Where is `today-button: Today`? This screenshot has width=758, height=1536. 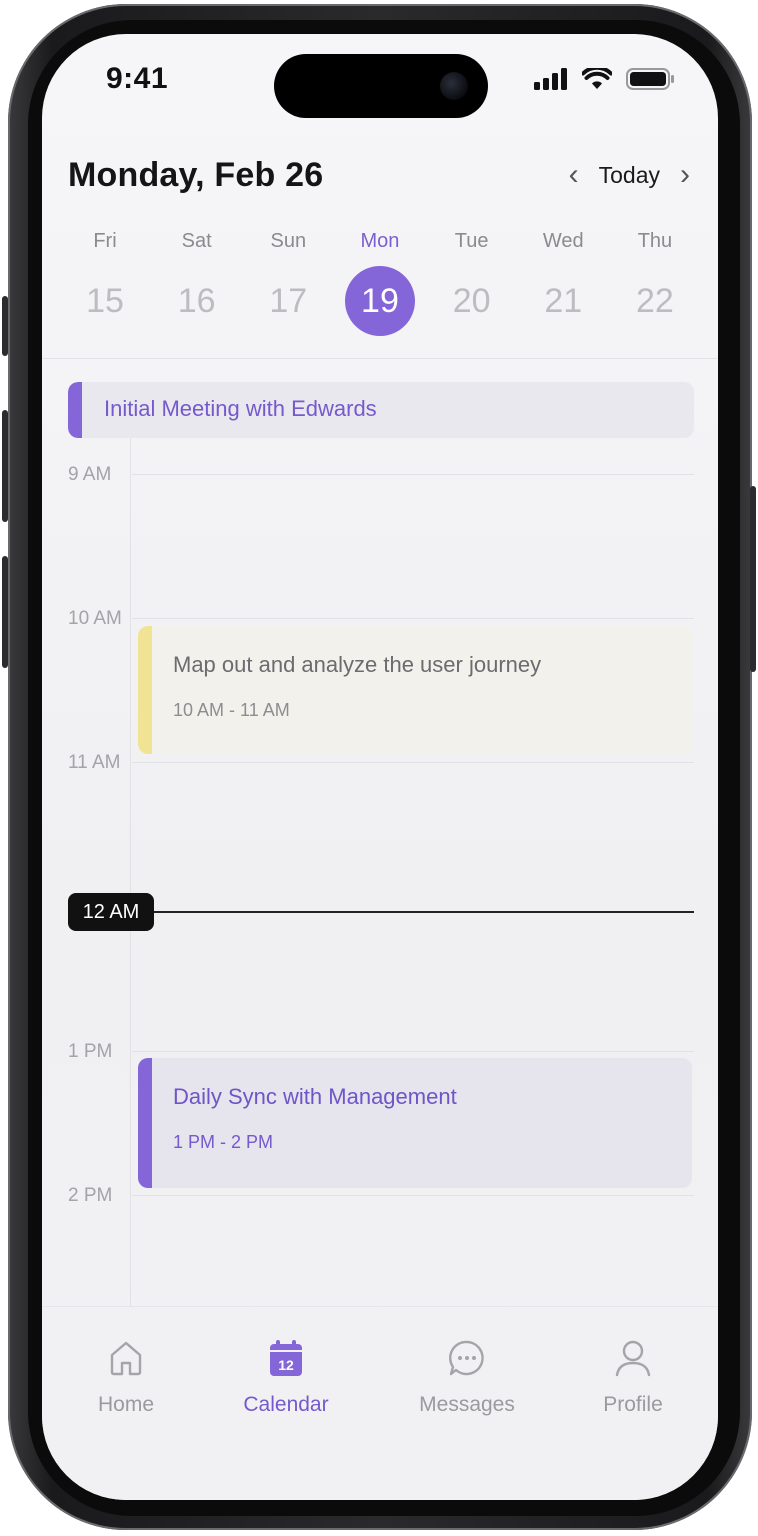 today-button: Today is located at coordinates (629, 175).